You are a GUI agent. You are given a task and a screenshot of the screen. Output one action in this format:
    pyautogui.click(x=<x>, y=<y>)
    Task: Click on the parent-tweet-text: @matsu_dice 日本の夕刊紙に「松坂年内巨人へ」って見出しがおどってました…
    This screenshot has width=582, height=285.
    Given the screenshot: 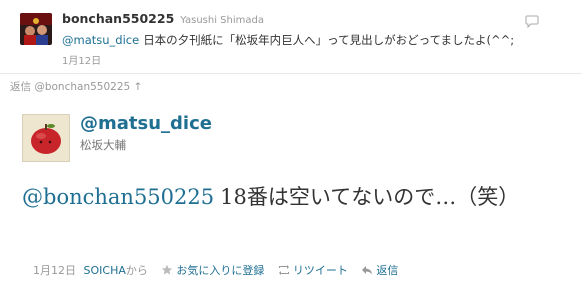 What is the action you would take?
    pyautogui.click(x=288, y=40)
    